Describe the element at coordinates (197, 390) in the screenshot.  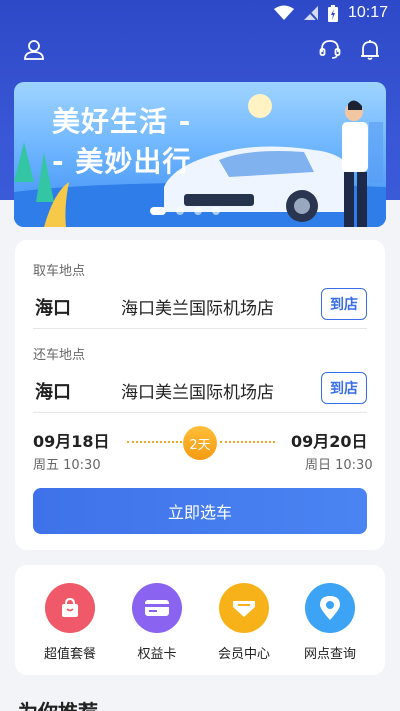
I see `return-store: 海口美兰国际机场店` at that location.